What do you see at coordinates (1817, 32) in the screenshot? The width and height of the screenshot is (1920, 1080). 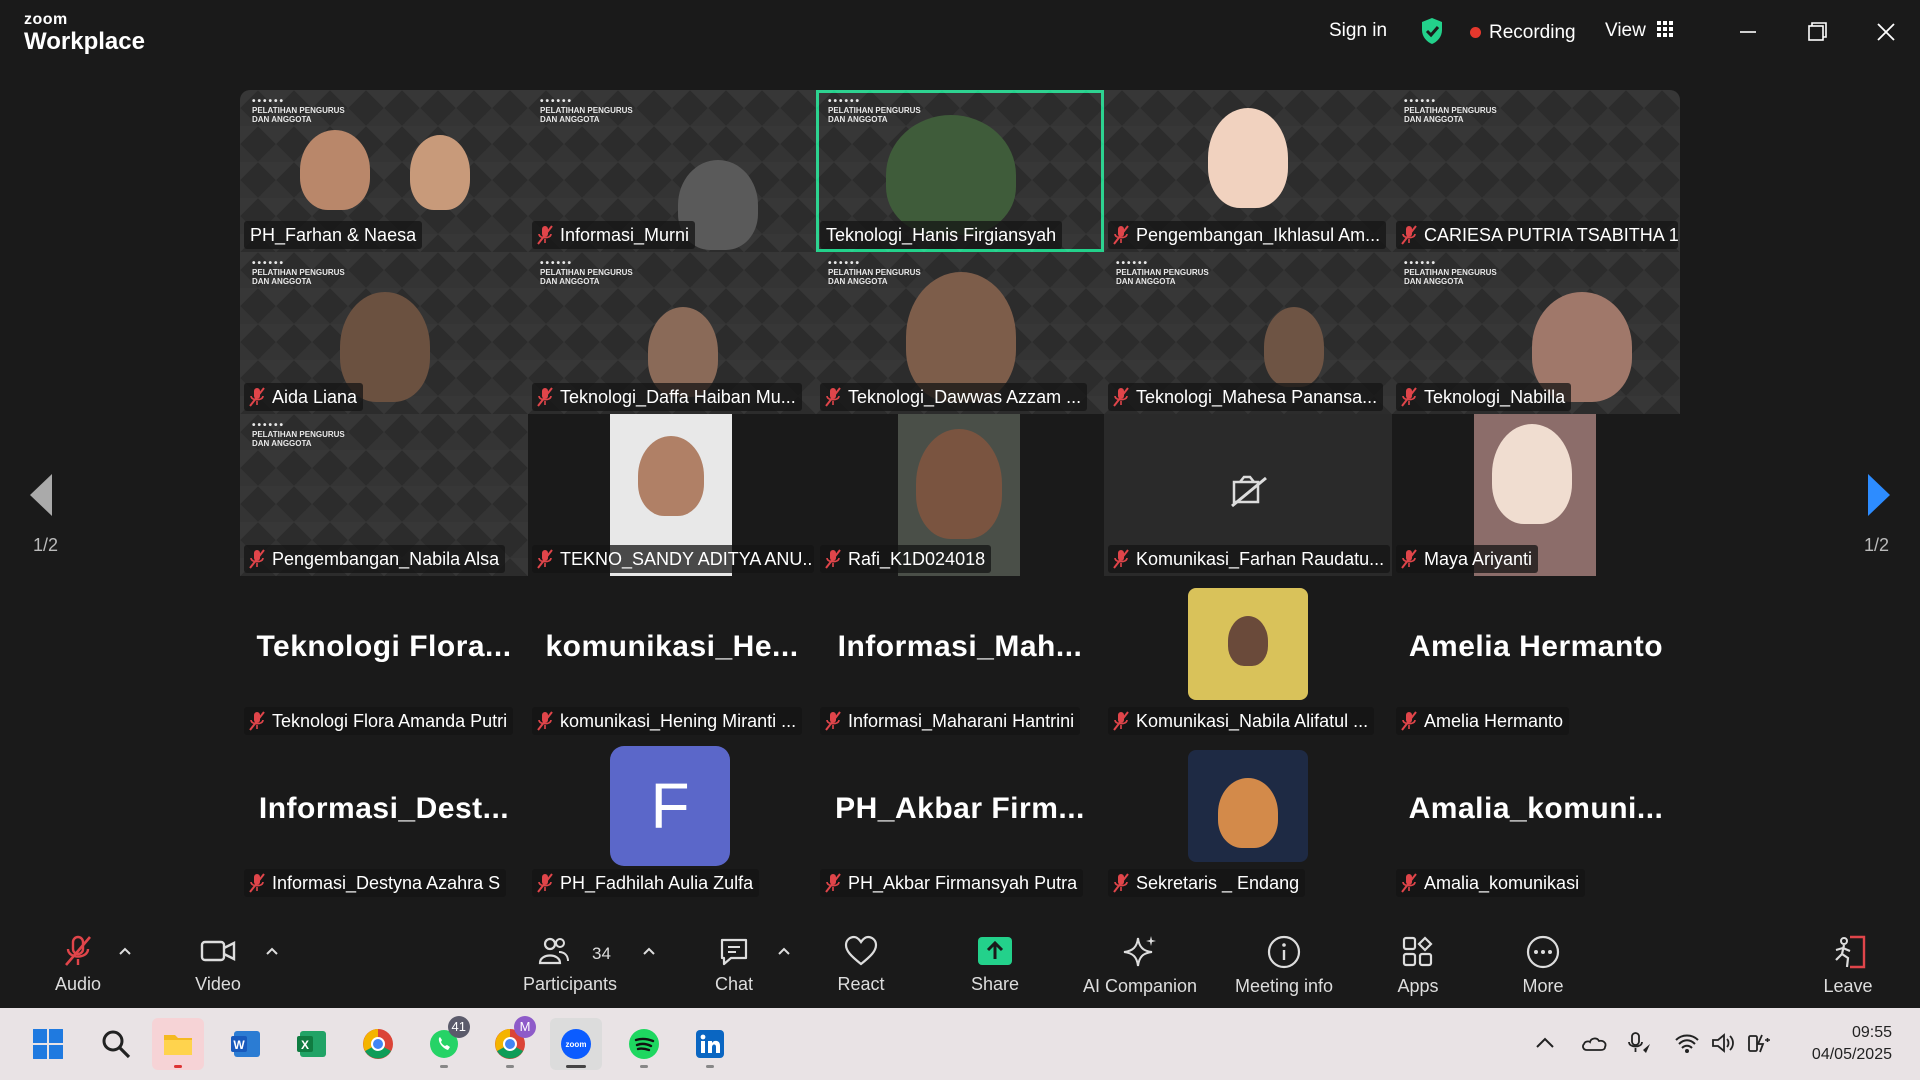 I see `restore-icon` at bounding box center [1817, 32].